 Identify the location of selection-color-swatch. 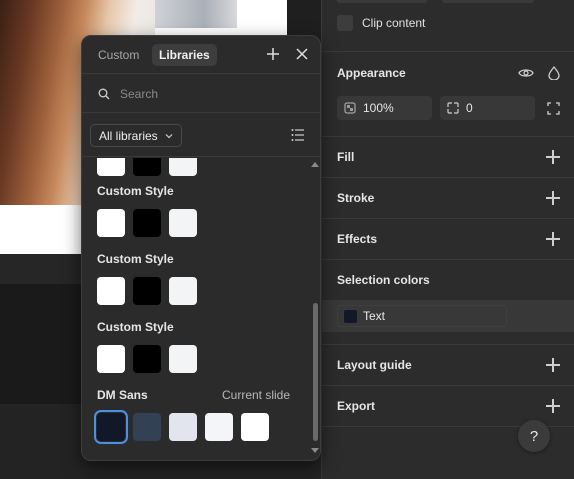
(350, 316).